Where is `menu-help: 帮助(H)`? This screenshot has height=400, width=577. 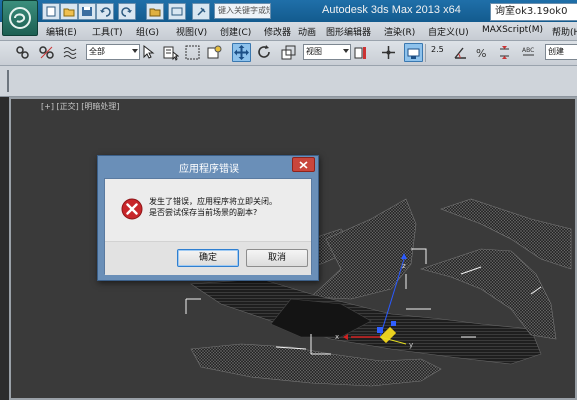
menu-help: 帮助(H) is located at coordinates (564, 31).